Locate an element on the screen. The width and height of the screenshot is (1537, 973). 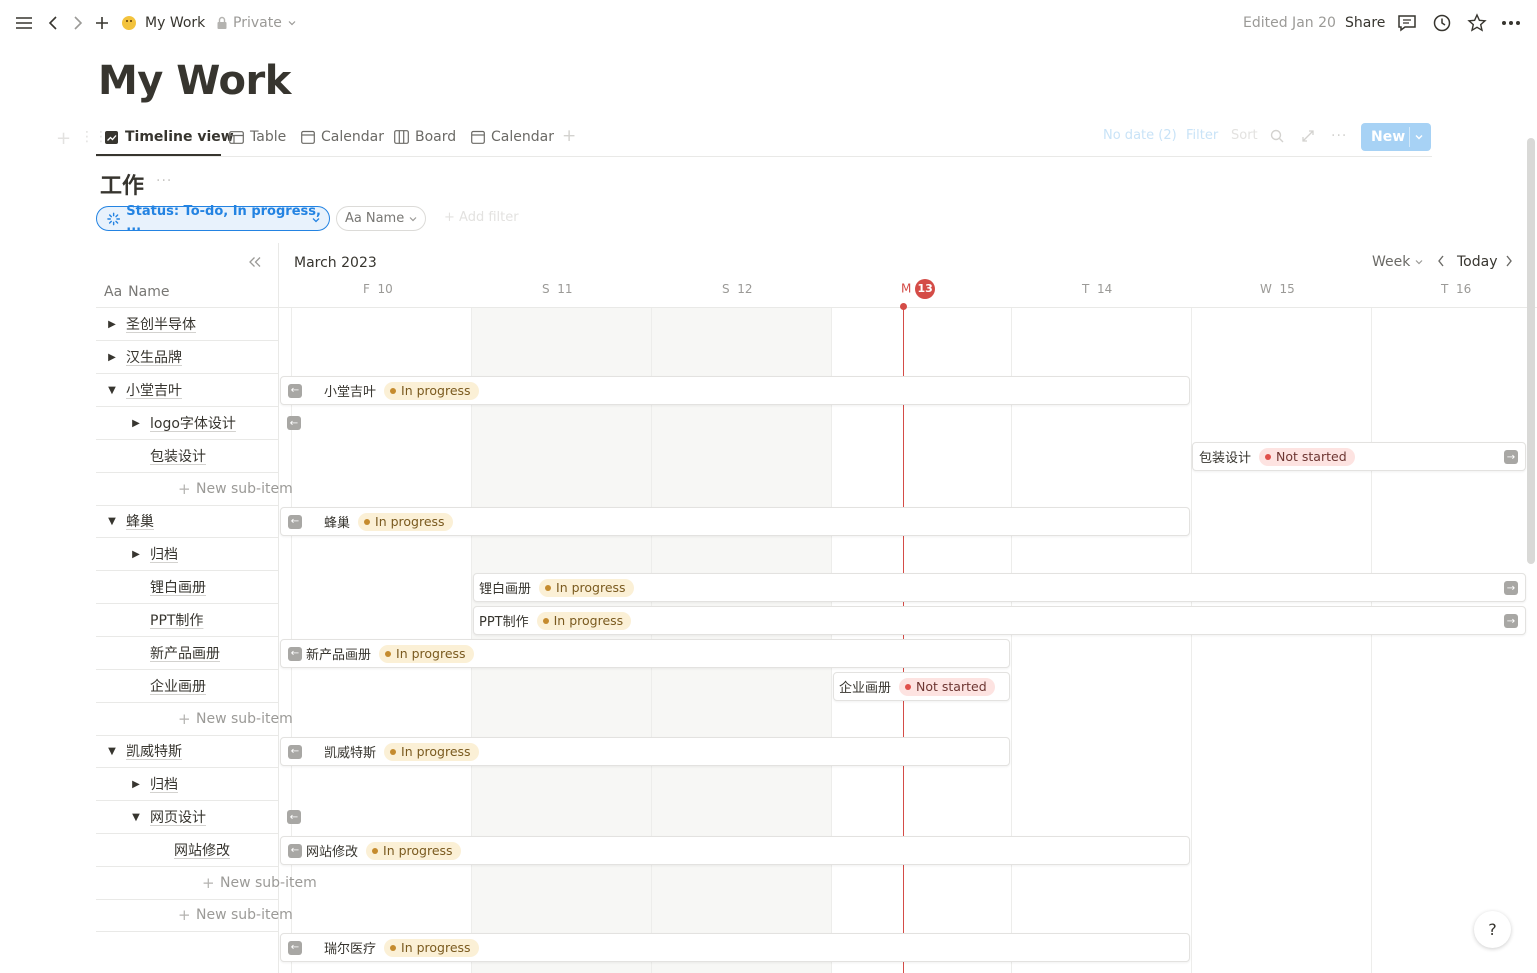
row-label: logo字体设计 is located at coordinates (193, 423).